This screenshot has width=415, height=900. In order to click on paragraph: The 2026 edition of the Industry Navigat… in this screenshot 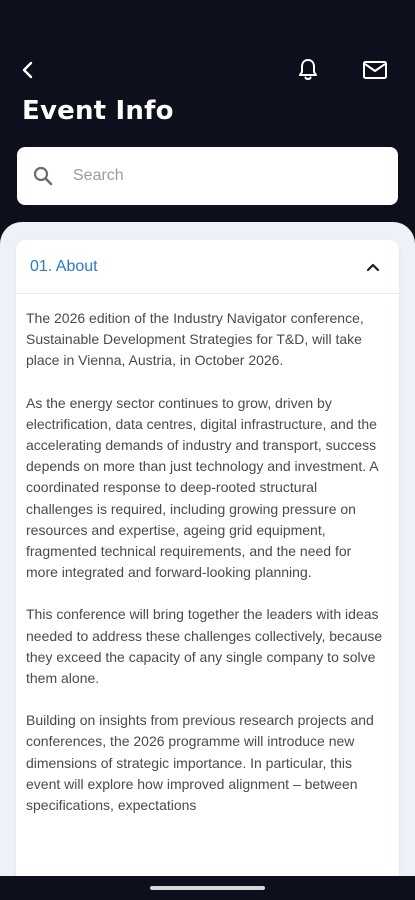, I will do `click(195, 339)`.